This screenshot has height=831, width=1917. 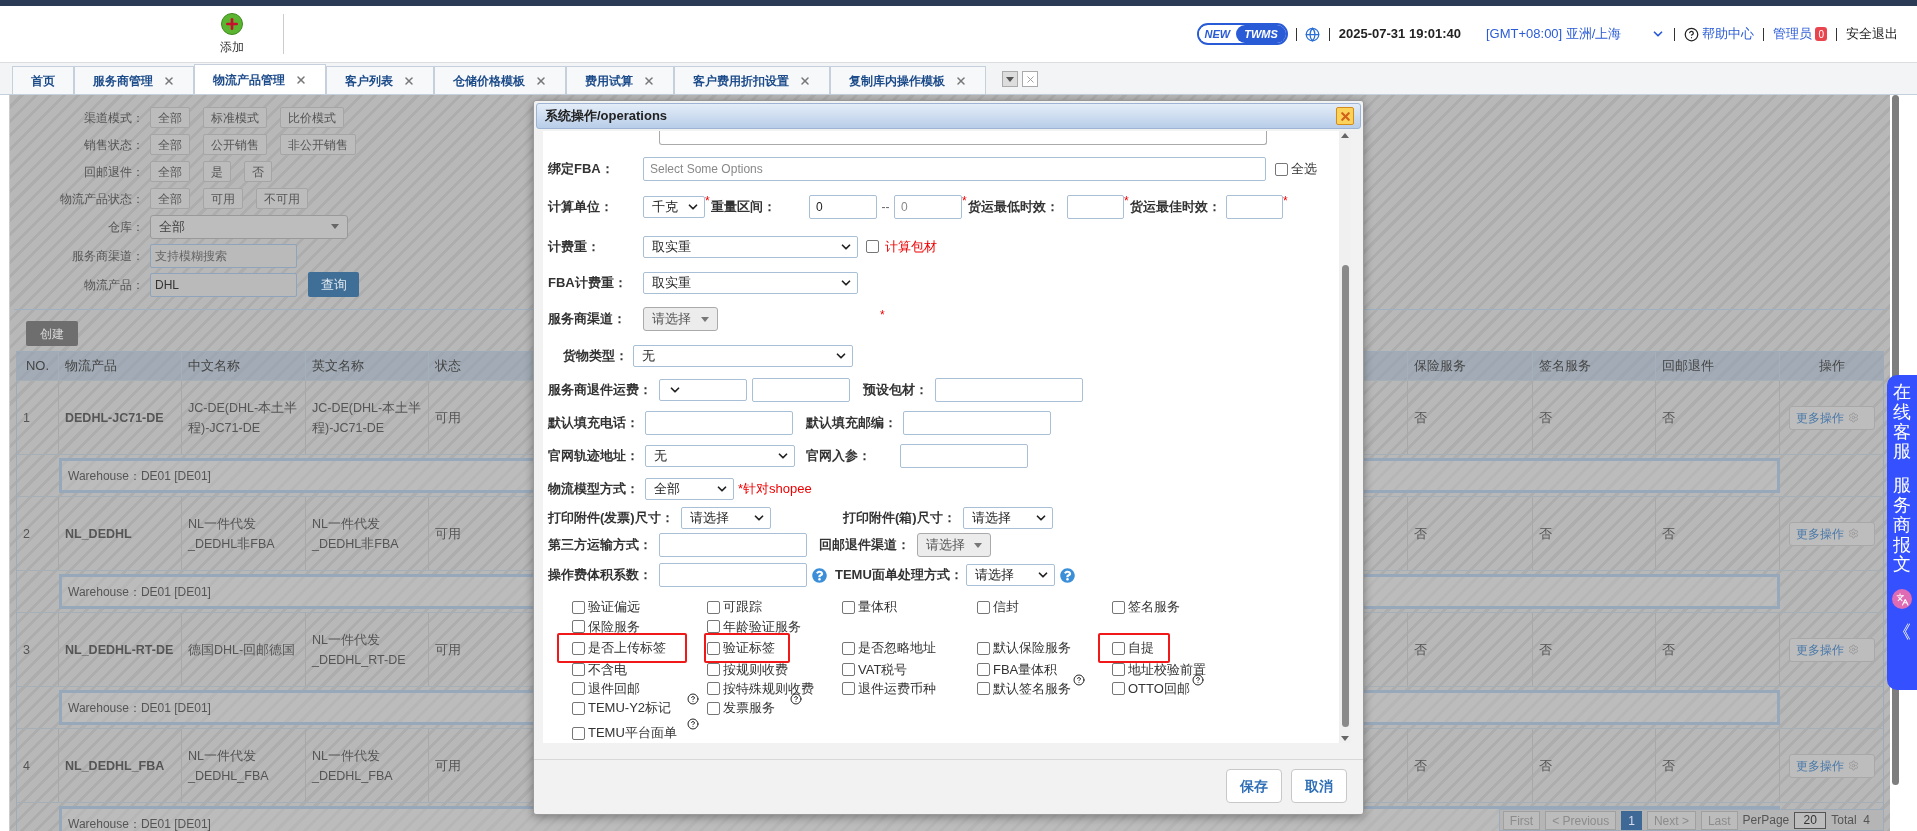 I want to click on close-button, so click(x=1345, y=116).